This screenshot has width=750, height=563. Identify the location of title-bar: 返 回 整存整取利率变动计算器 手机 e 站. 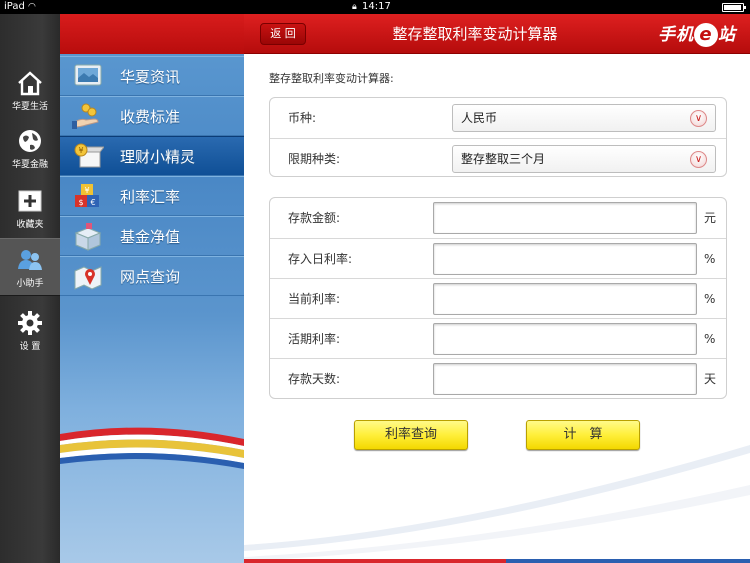
(497, 34).